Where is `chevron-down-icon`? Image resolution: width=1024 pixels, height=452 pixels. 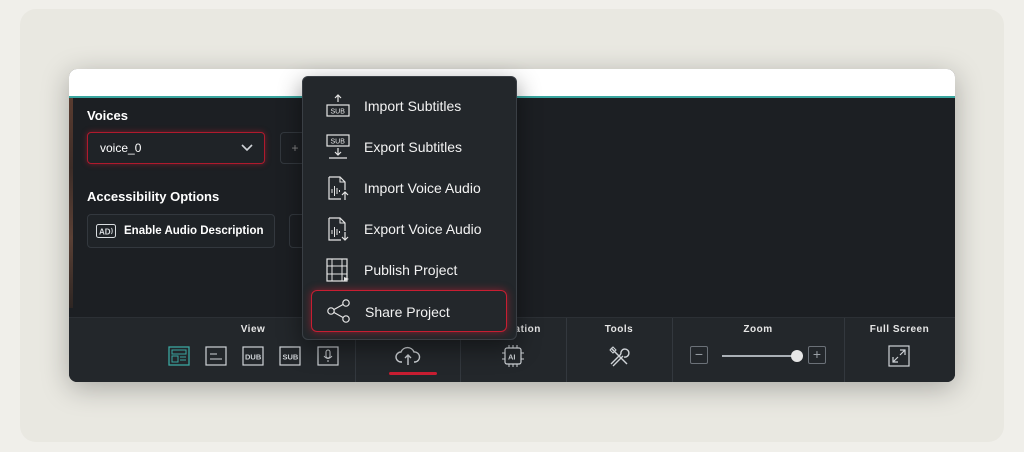
chevron-down-icon is located at coordinates (247, 148).